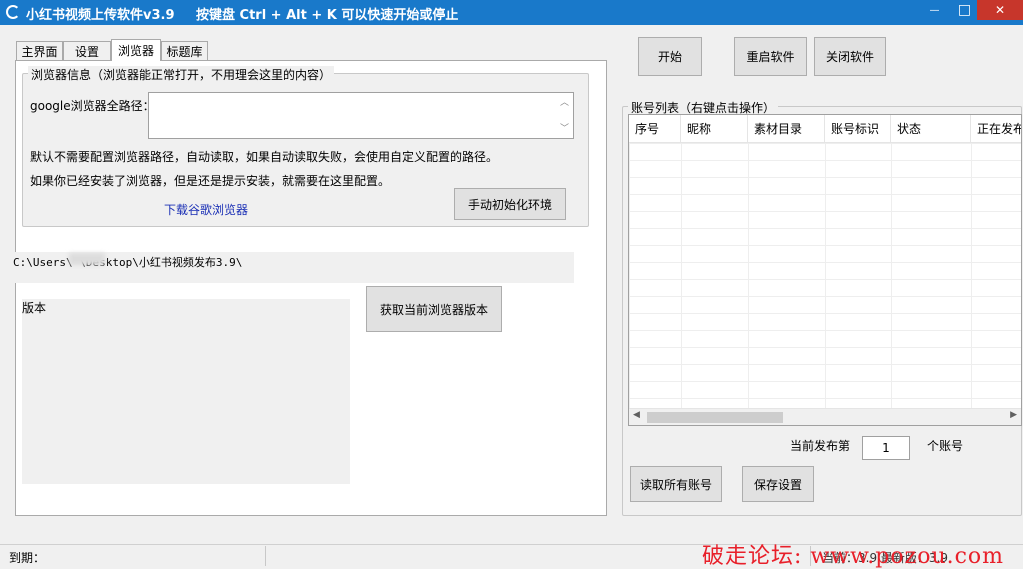 The width and height of the screenshot is (1023, 569). I want to click on note-default-path: 默认不需要配置浏览器路径，自动读取，如果自动读取失败，会使用自定义配置的路径。, so click(264, 157).